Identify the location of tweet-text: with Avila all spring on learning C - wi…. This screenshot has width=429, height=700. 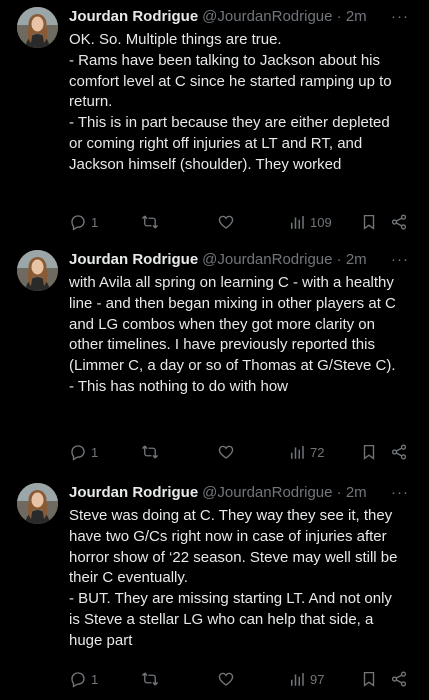
(232, 334).